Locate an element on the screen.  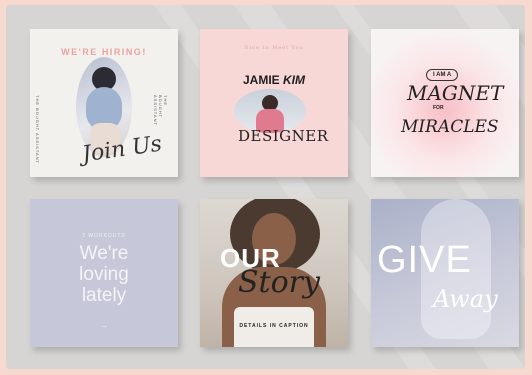
our-story-post-card: OUR Story DETAILS IN CAPTION is located at coordinates (274, 273).